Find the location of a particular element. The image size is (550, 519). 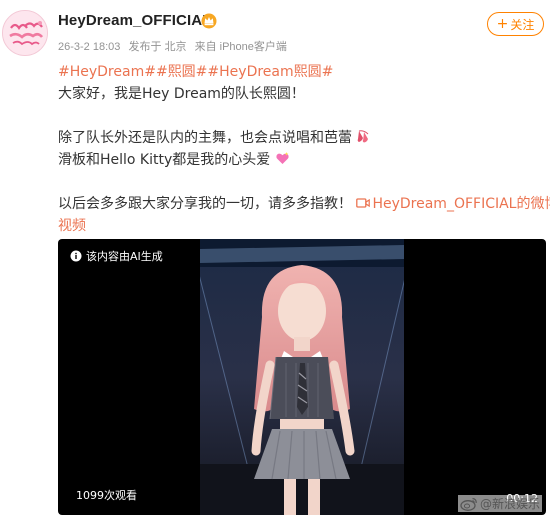

post-meta: 26-3-2 18:03 发布于 北京 来自 iPhone客户端 is located at coordinates (175, 46).